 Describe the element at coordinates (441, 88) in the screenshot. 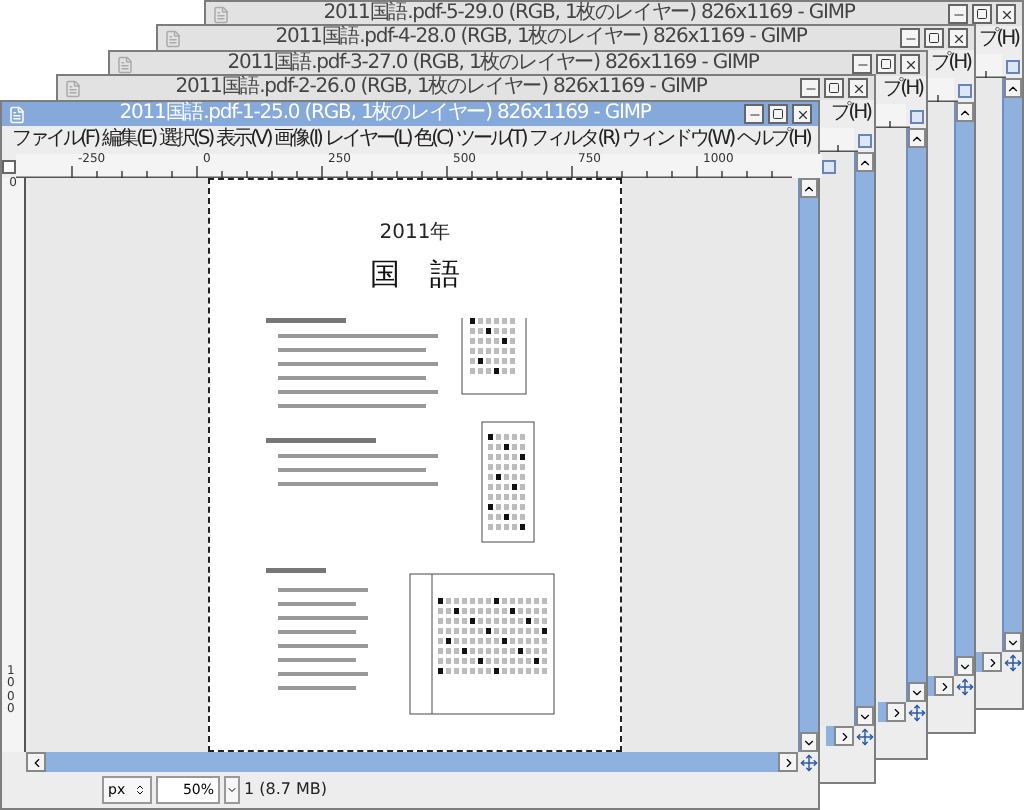

I see `window-title: 2011国語.pdf-2-26.0 (RGB, 1枚のレイヤー) 826x1169 - GIMP` at that location.